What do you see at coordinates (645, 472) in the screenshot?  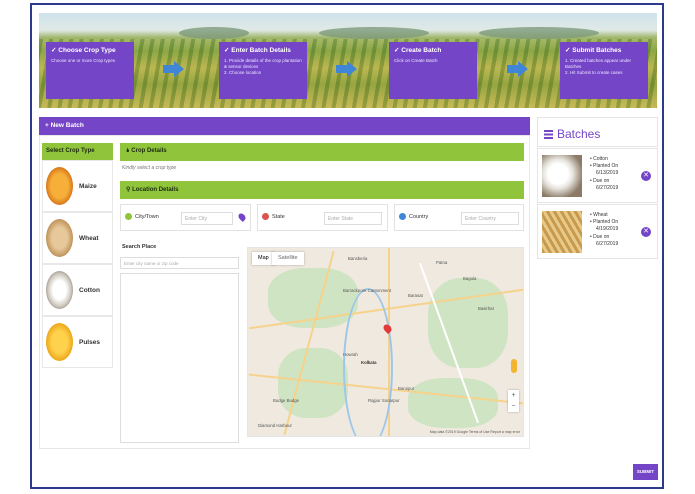 I see `submit-button: SUBMIT` at bounding box center [645, 472].